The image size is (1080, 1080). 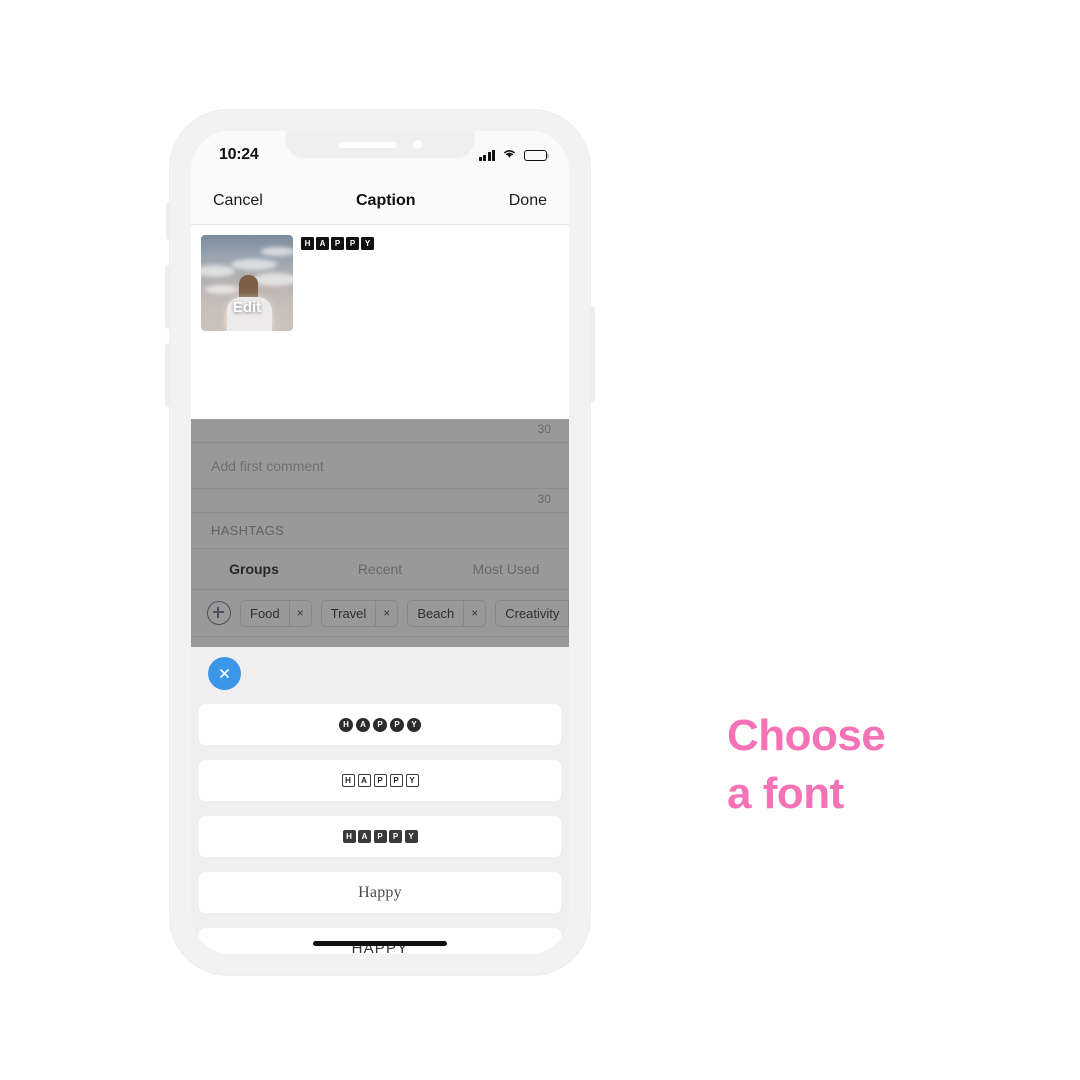 What do you see at coordinates (528, 201) in the screenshot?
I see `done-button: Done` at bounding box center [528, 201].